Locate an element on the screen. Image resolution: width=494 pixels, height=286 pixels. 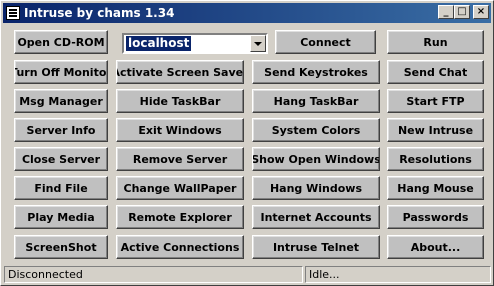
hide-taskbar-button: Hide TaskBar is located at coordinates (180, 101).